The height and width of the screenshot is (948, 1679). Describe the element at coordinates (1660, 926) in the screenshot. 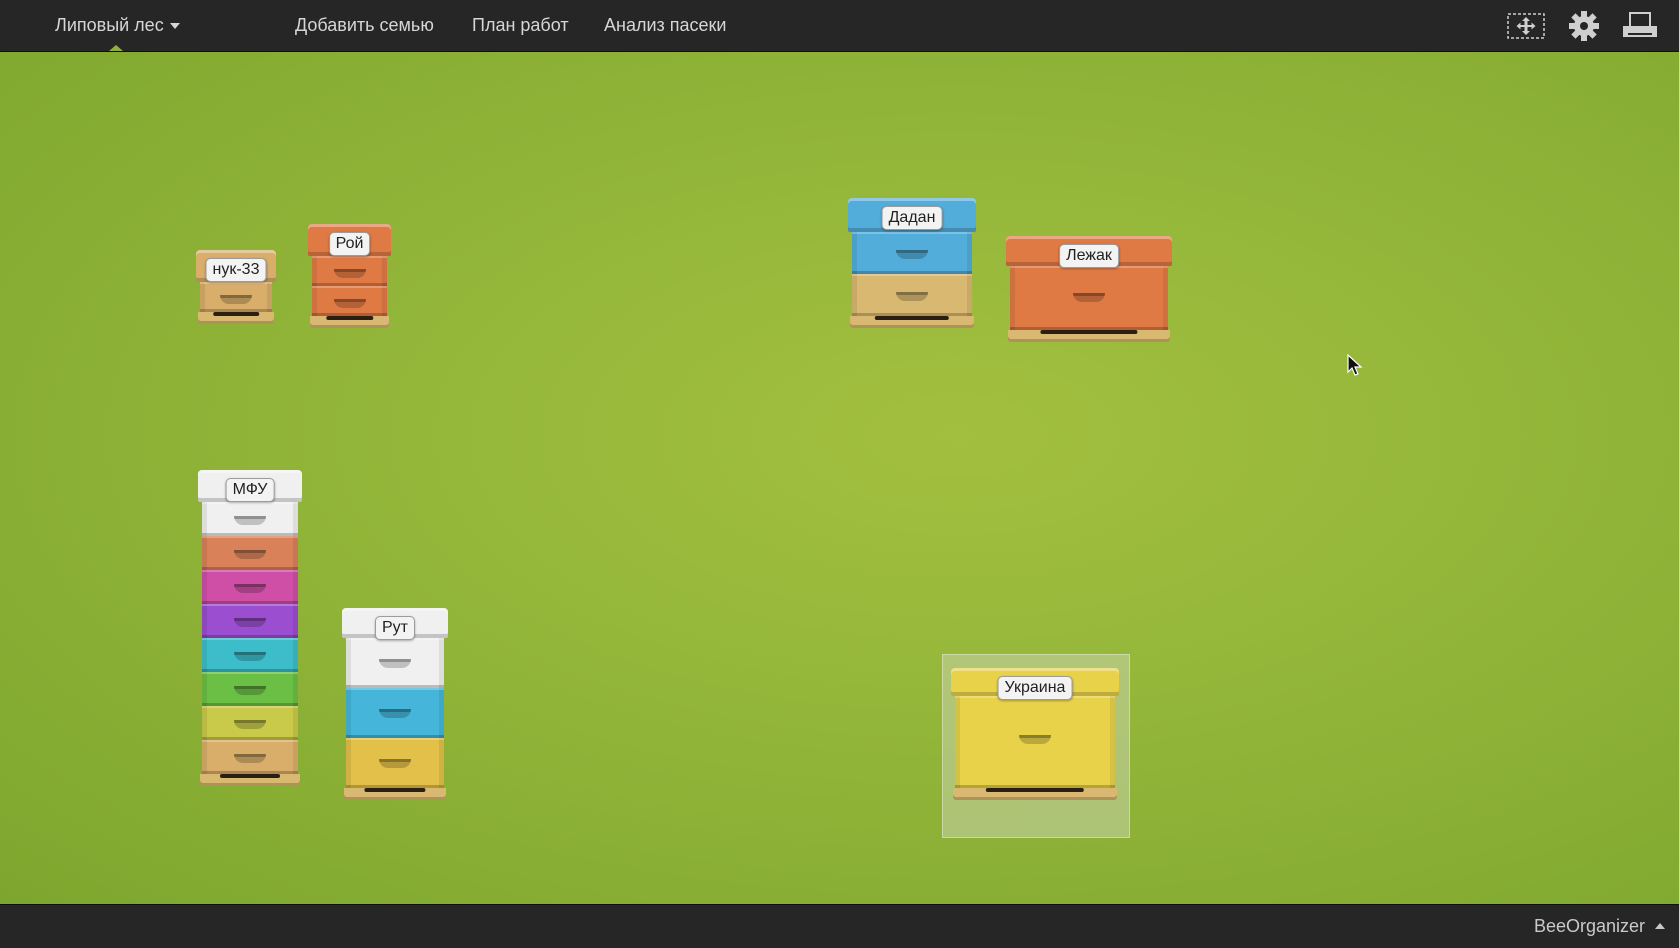

I see `chevron-up-icon` at that location.